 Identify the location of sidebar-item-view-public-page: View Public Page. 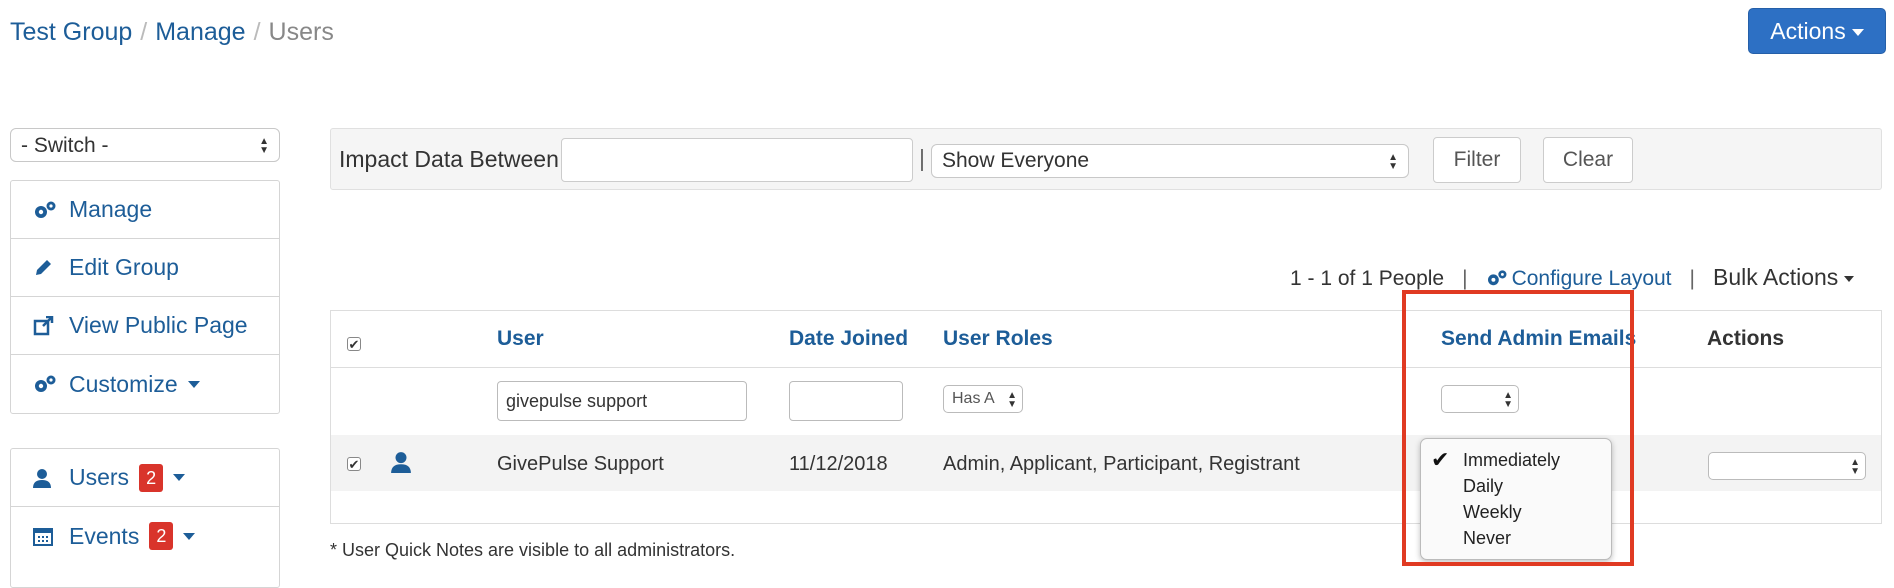
(145, 326).